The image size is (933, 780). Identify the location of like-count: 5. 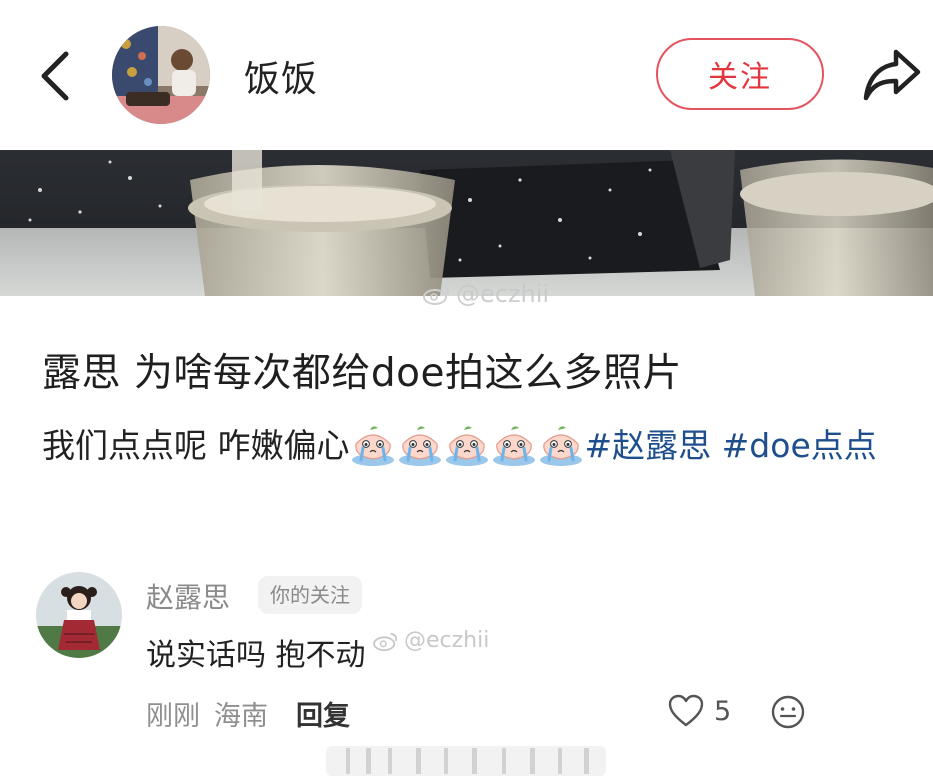
(723, 711).